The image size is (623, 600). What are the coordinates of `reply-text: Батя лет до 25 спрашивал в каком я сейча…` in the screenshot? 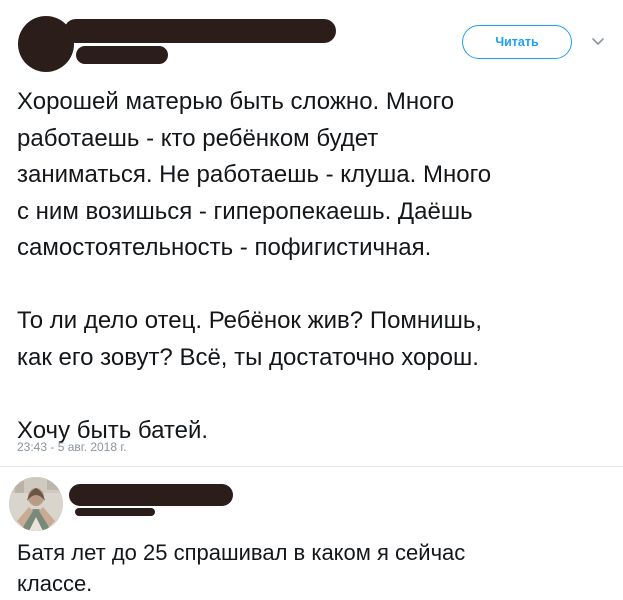 It's located at (241, 568).